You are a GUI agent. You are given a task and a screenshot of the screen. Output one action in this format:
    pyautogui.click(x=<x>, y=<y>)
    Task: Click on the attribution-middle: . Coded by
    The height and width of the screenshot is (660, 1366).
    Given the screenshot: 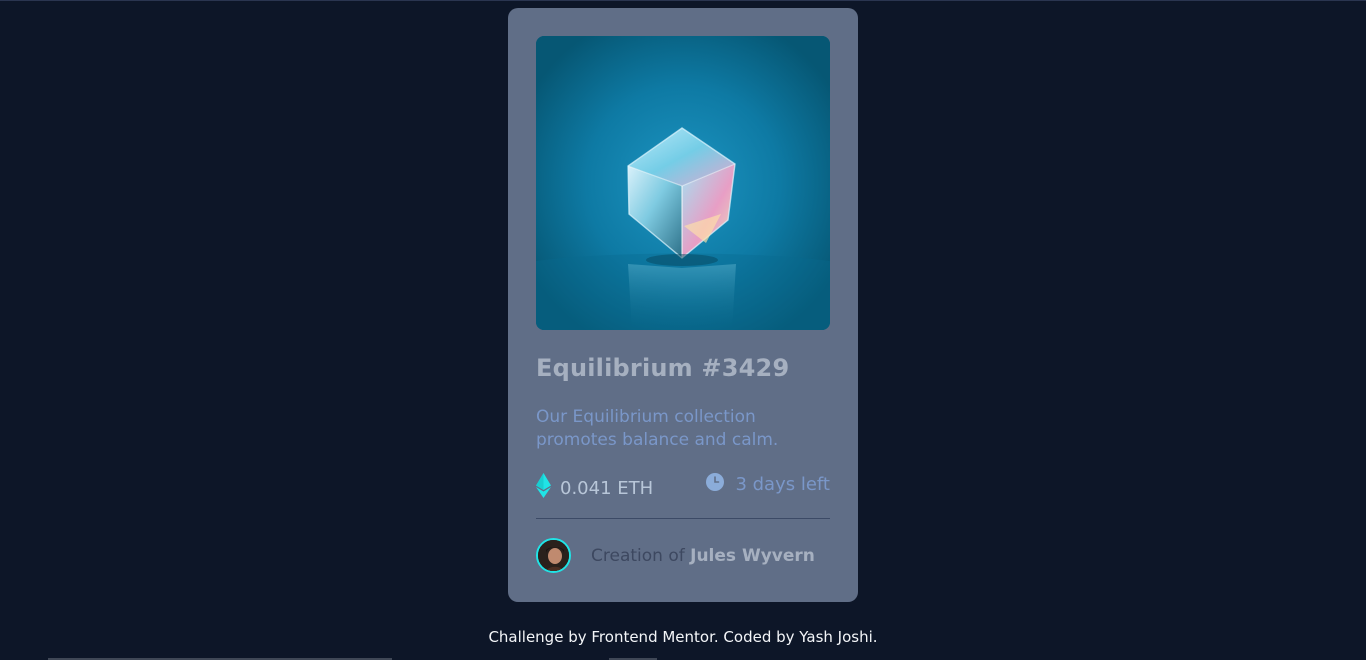 What is the action you would take?
    pyautogui.click(x=754, y=637)
    